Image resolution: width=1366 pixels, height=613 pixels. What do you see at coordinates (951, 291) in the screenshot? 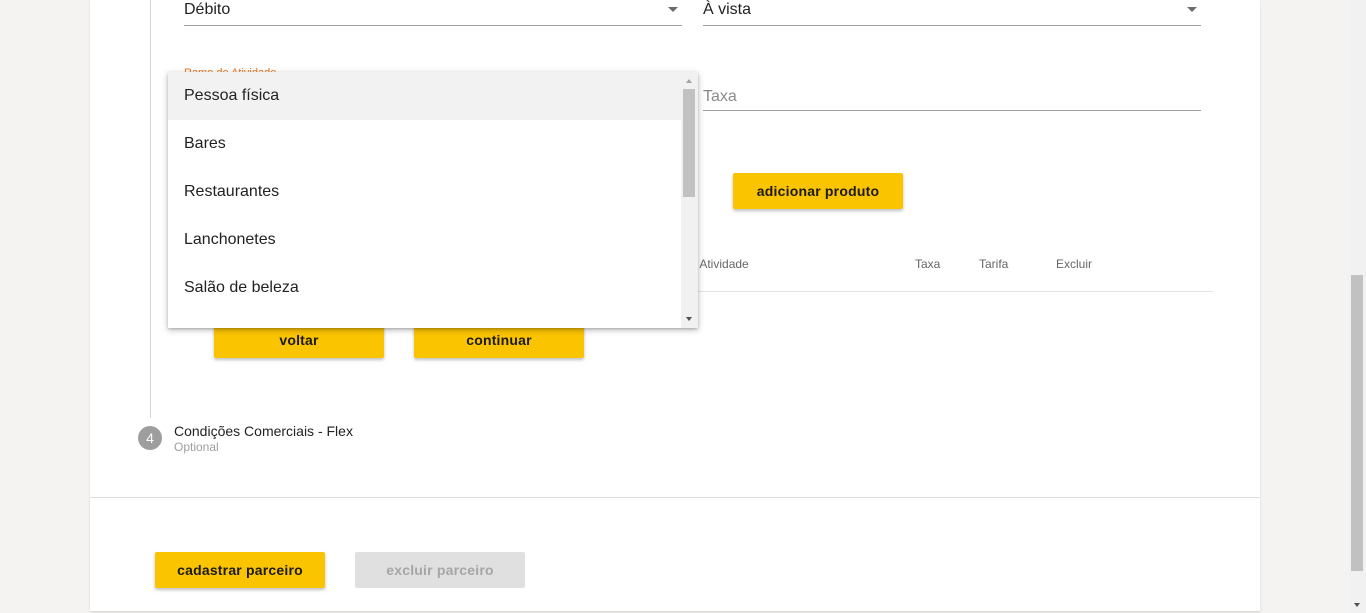
I see `table-divider` at bounding box center [951, 291].